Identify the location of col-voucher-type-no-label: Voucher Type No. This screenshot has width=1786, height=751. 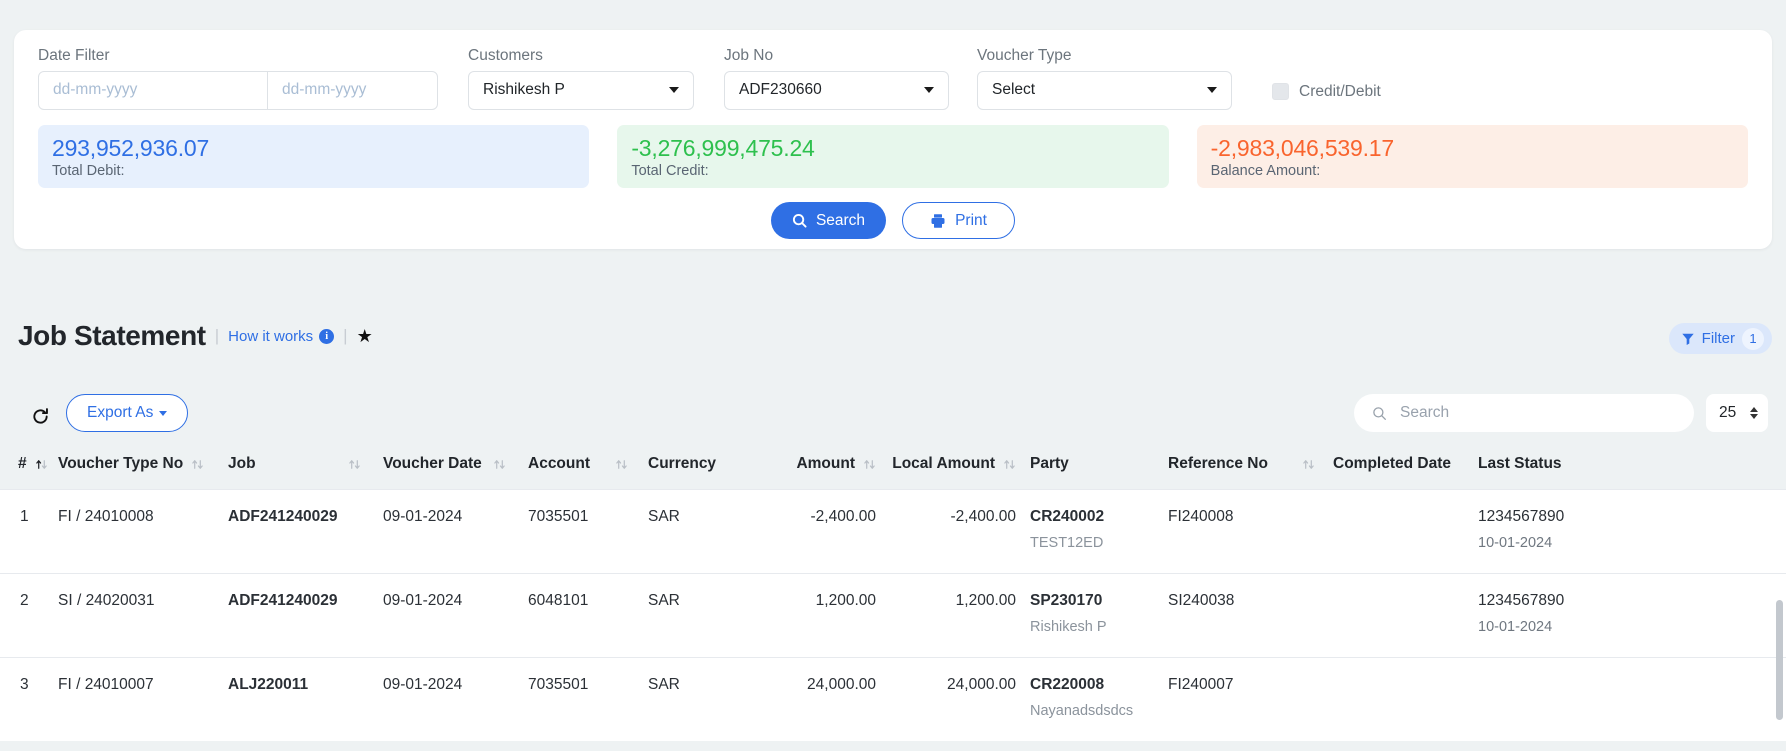
(121, 463).